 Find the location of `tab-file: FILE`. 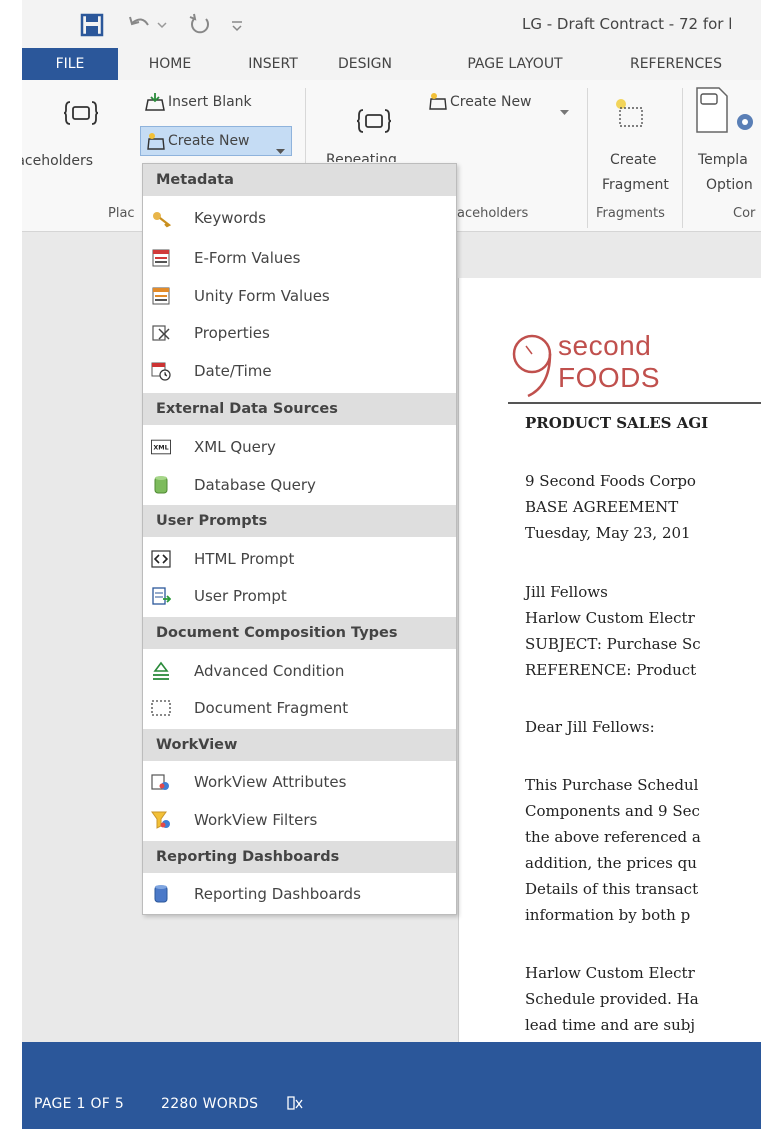

tab-file: FILE is located at coordinates (70, 64).